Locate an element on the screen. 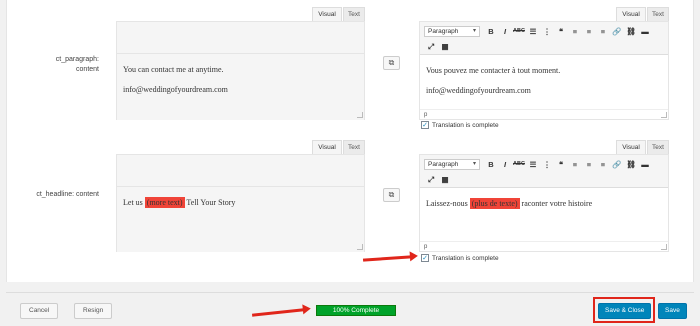  tab-visual-target-2: Visual is located at coordinates (631, 147).